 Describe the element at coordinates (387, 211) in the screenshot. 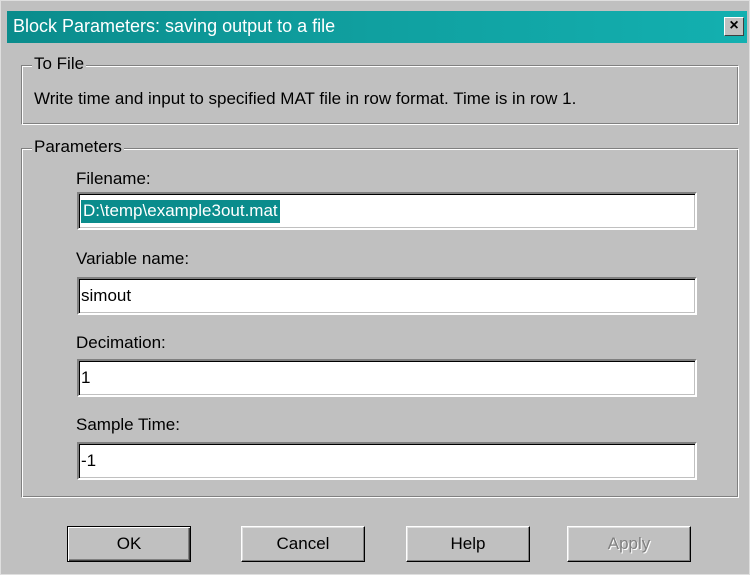

I see `filename-field: D:\temp\example3out.mat` at that location.